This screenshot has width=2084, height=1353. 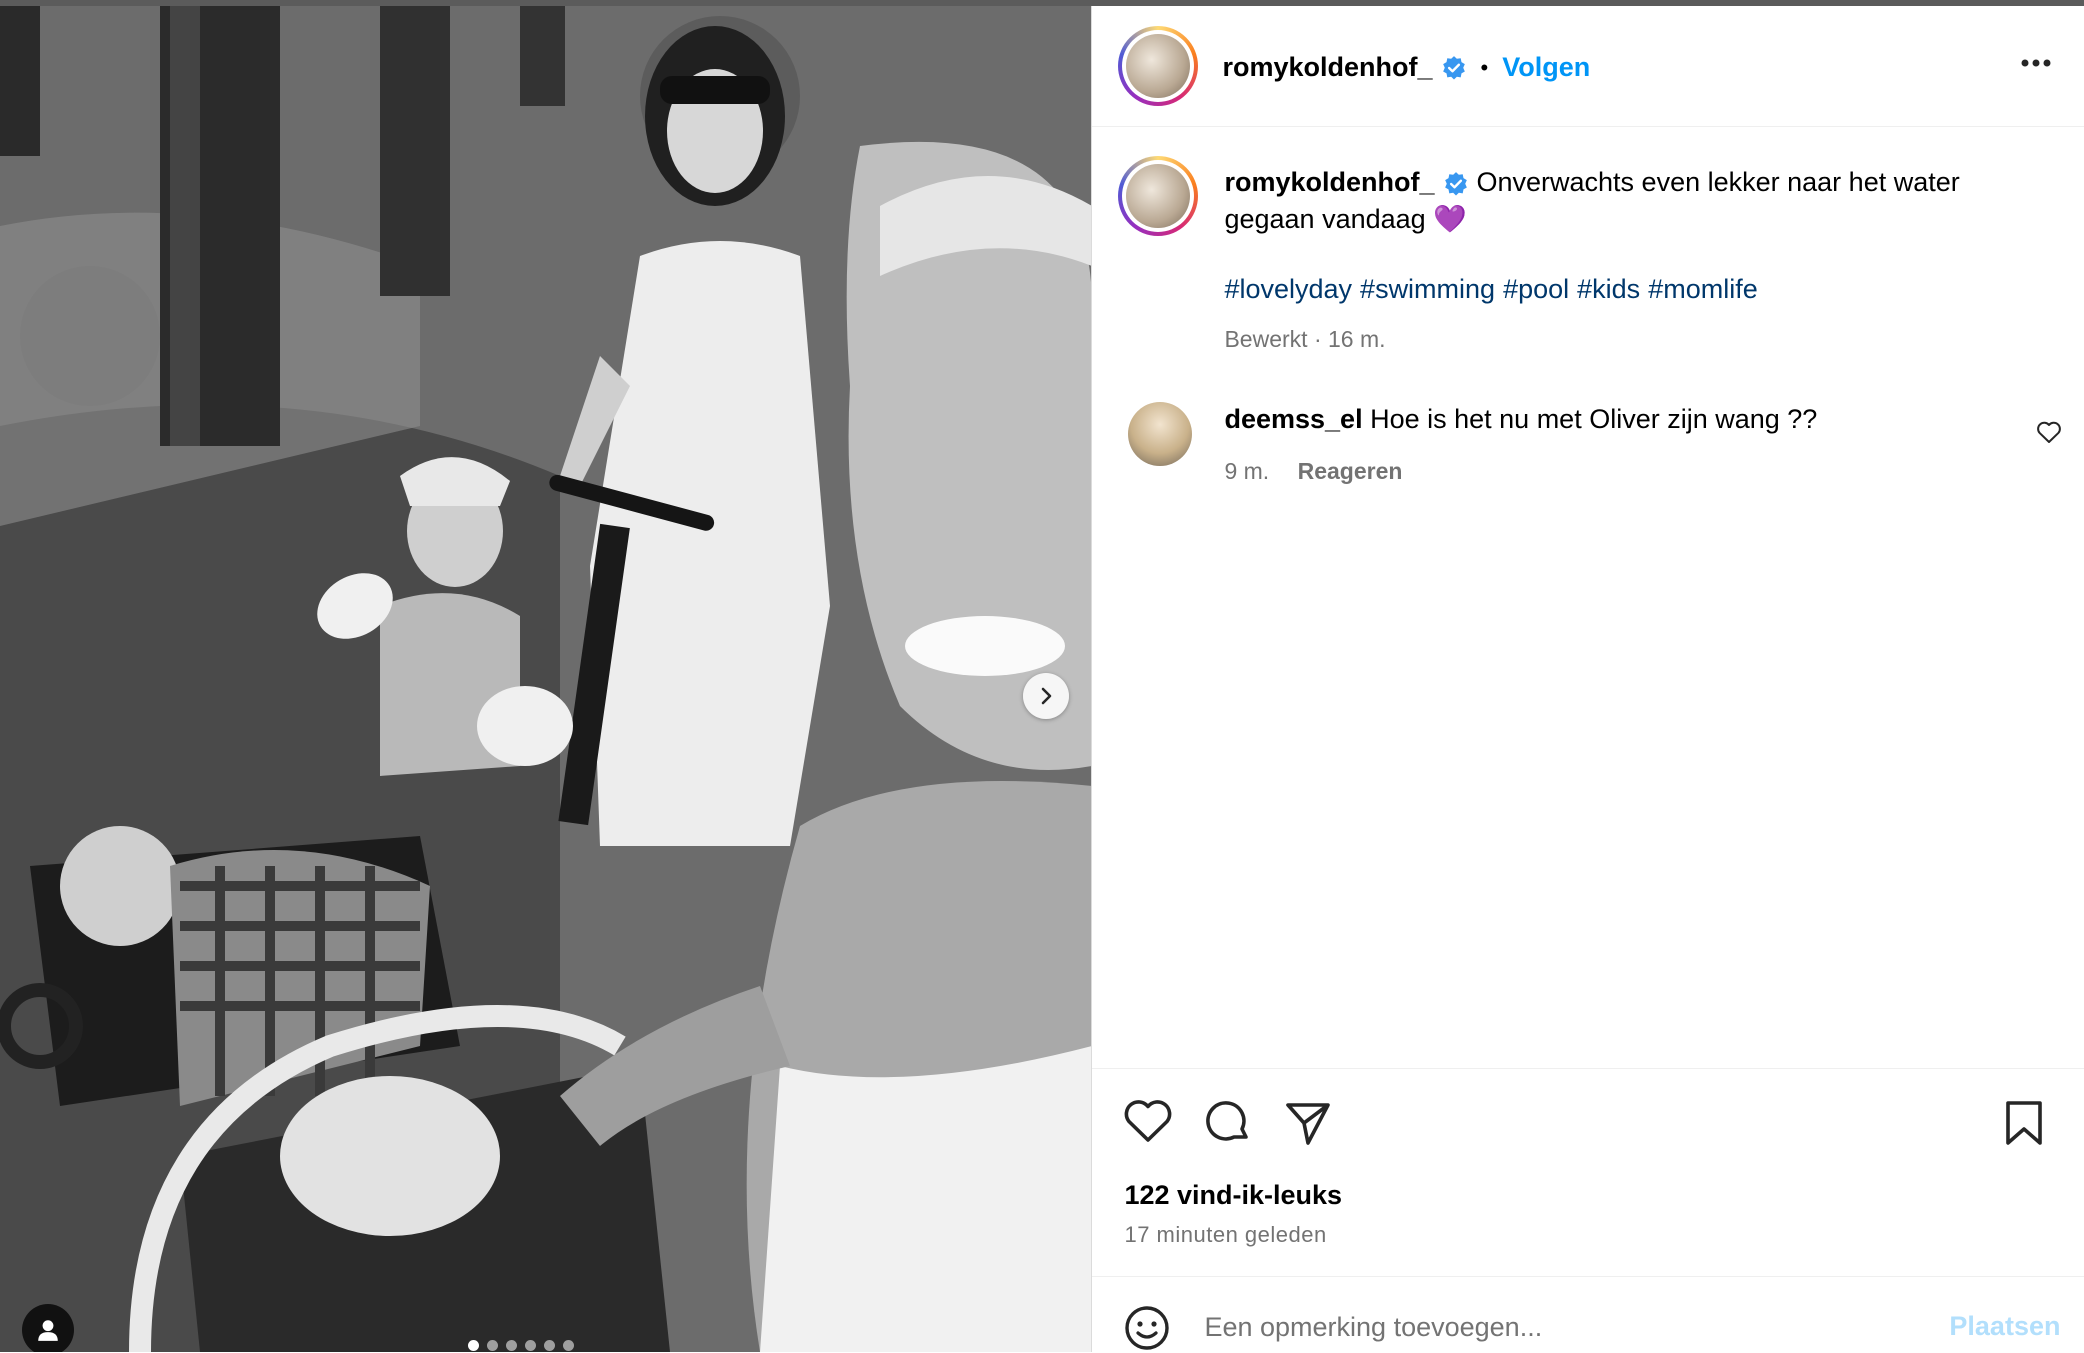 What do you see at coordinates (1308, 1123) in the screenshot?
I see `share-icon` at bounding box center [1308, 1123].